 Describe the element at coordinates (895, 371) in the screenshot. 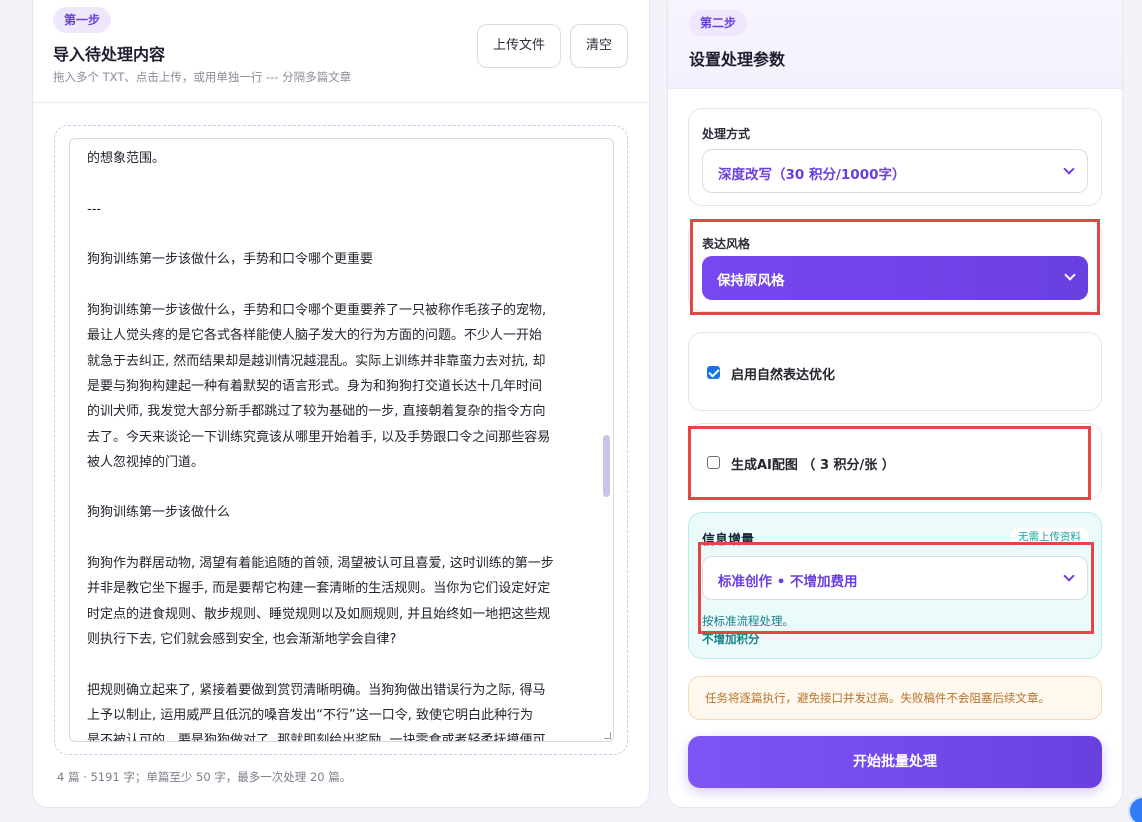

I see `natural-section: 启用自然表达优化` at that location.